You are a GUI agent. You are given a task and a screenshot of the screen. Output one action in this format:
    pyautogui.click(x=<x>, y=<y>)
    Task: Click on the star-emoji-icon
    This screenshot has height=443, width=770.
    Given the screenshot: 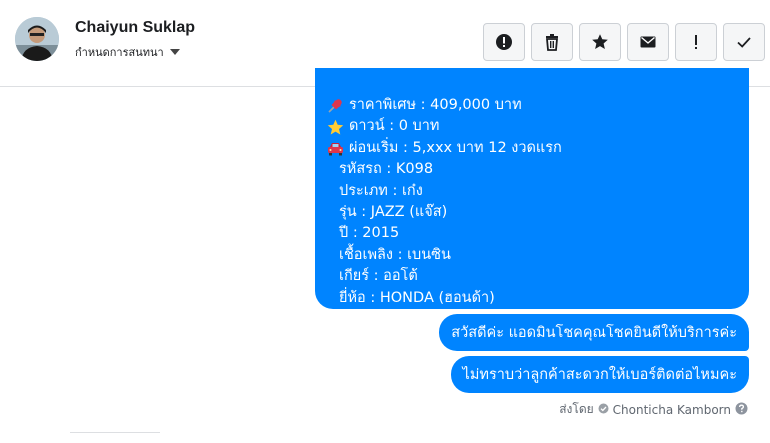 What is the action you would take?
    pyautogui.click(x=335, y=127)
    